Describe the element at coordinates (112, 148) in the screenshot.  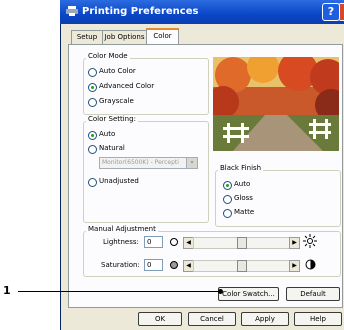
I see `natural-label: Natural` at that location.